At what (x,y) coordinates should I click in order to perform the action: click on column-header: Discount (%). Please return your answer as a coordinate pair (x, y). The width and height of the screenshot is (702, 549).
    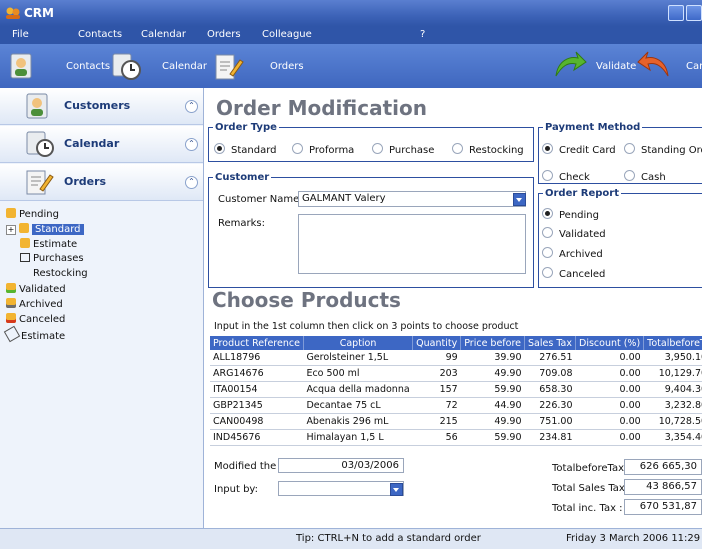
    Looking at the image, I should click on (610, 343).